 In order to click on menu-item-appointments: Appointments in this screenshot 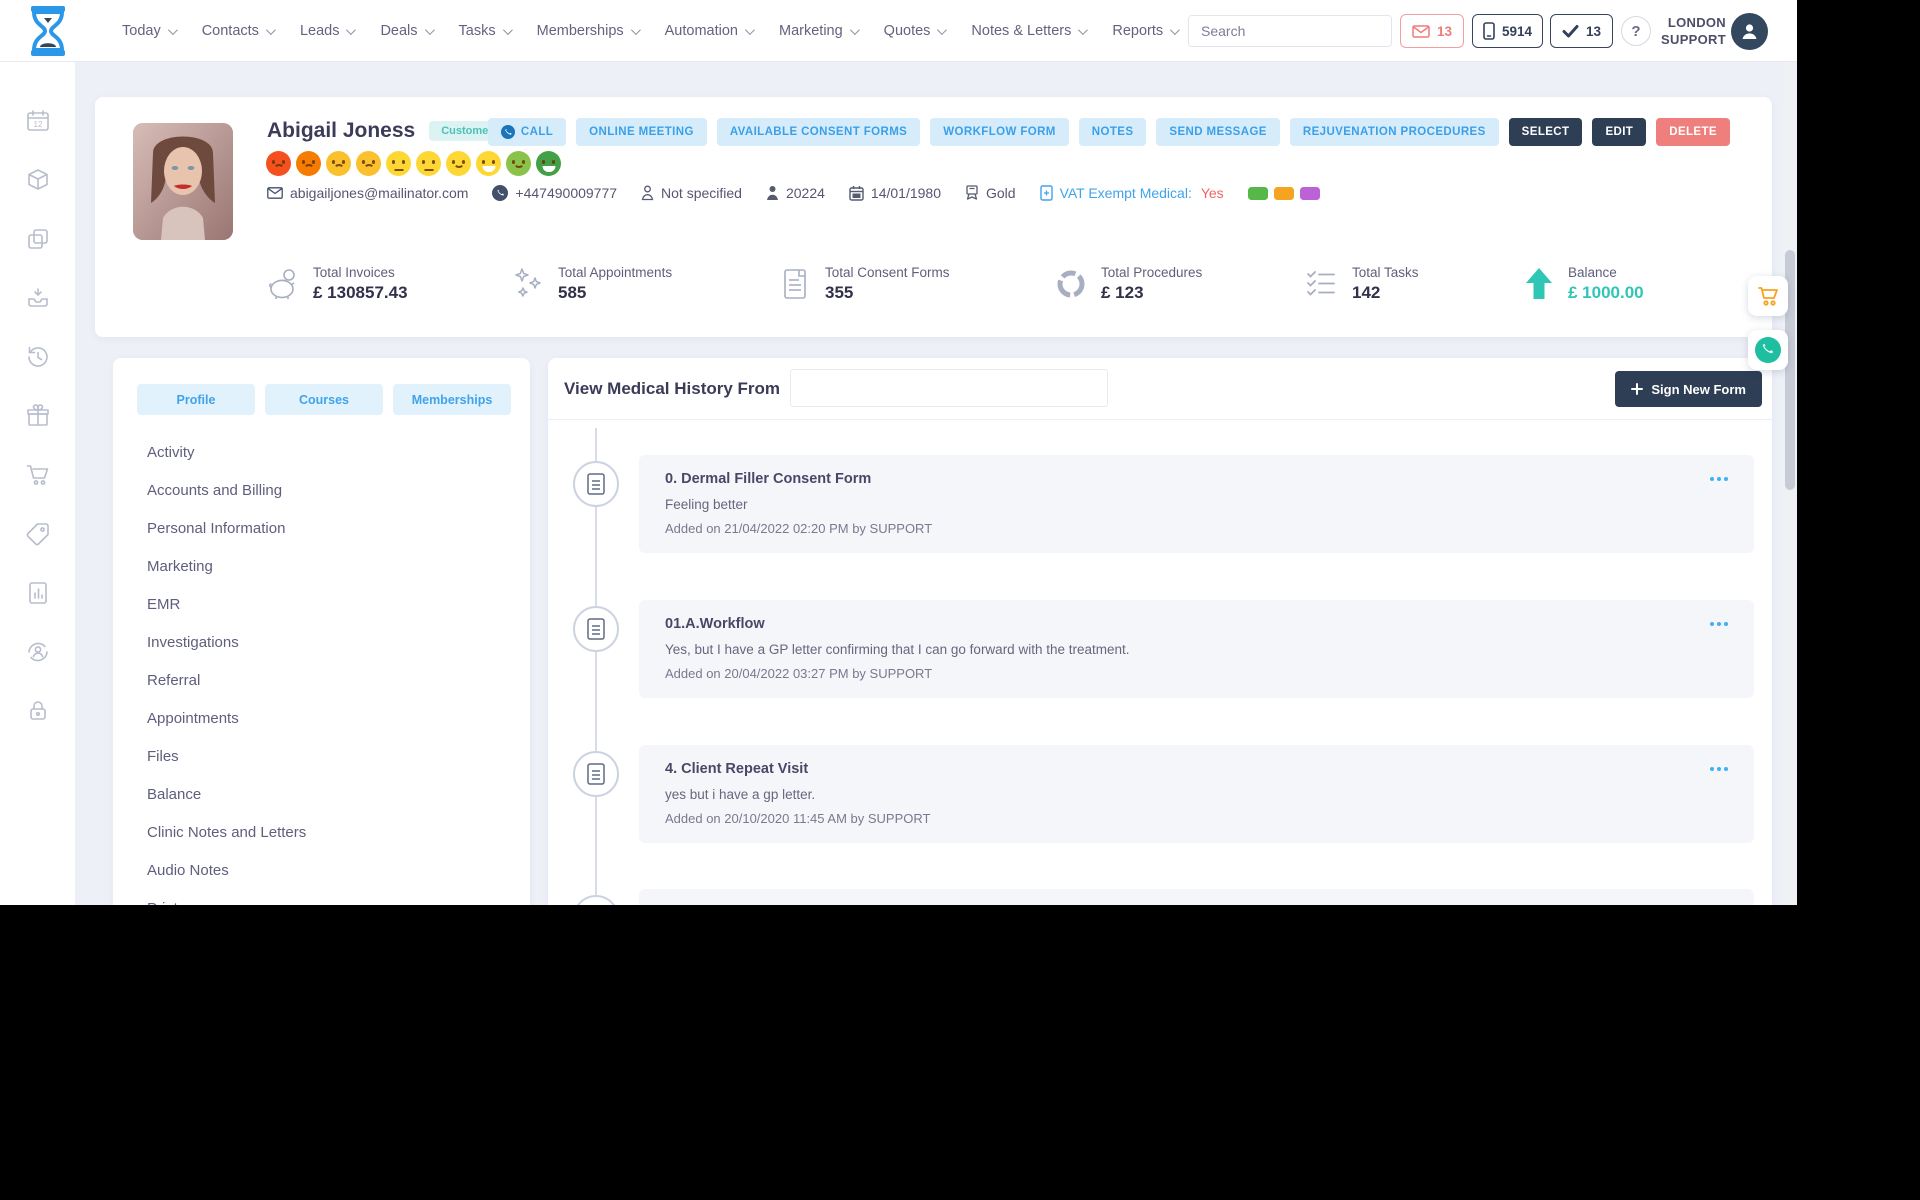, I will do `click(226, 719)`.